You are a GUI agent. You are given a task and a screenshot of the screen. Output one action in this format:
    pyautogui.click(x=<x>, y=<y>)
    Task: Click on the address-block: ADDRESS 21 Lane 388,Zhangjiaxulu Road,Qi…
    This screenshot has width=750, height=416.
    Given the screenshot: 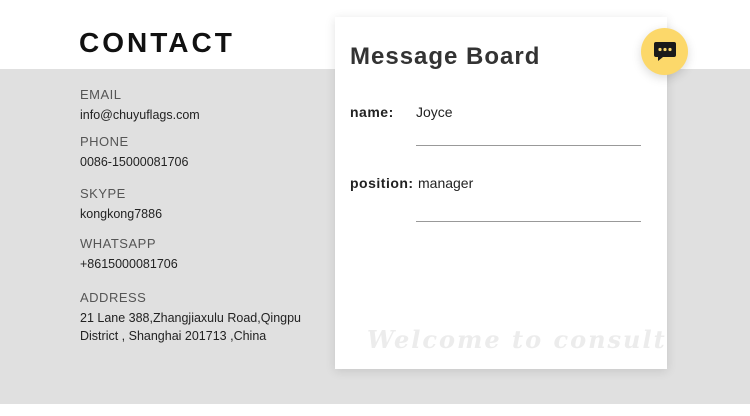 What is the action you would take?
    pyautogui.click(x=190, y=317)
    